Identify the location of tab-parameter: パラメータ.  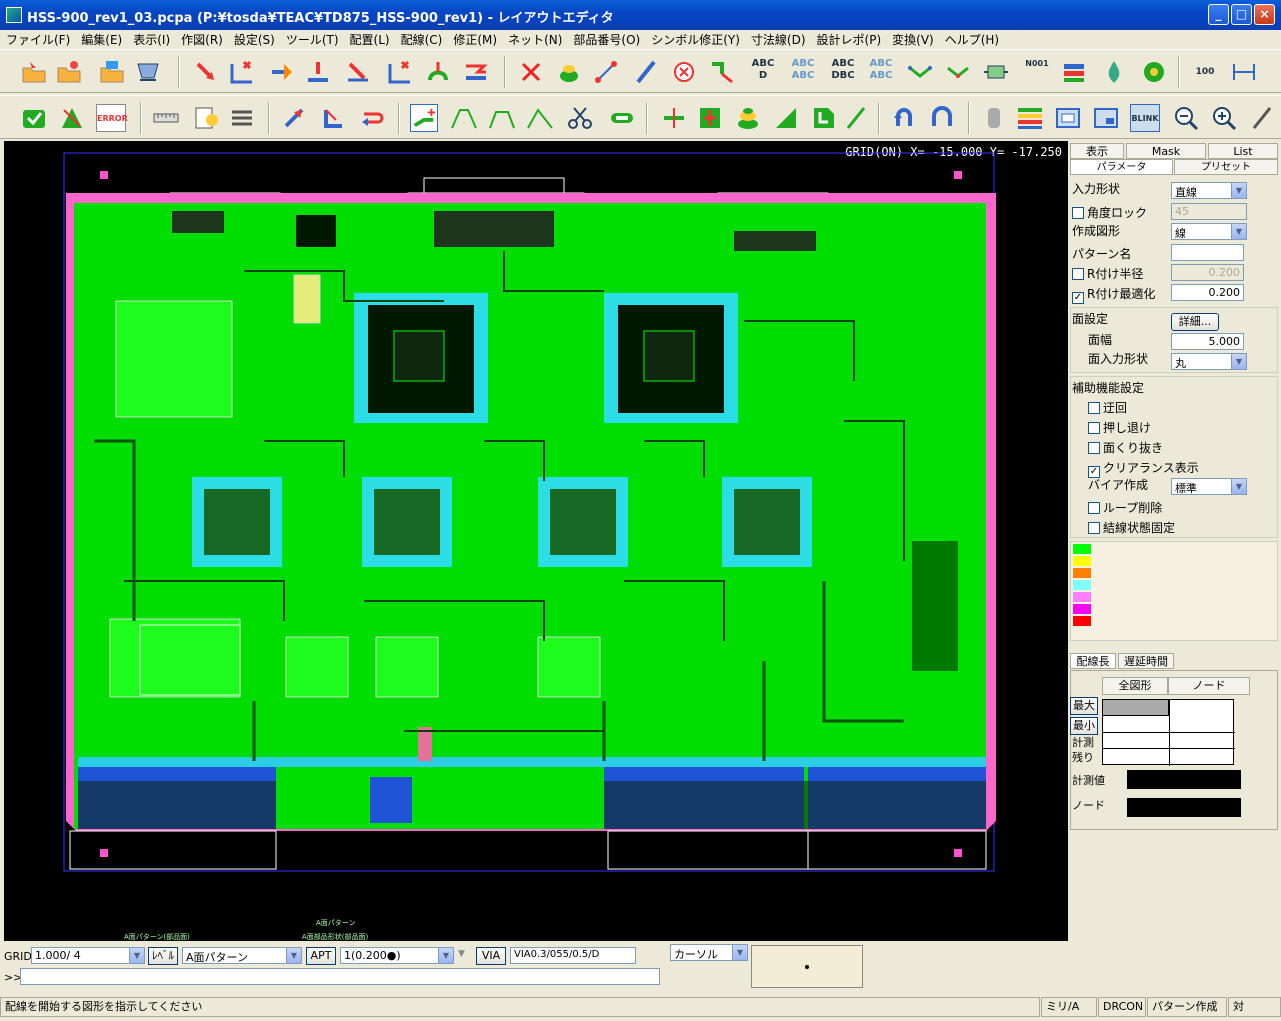
(1121, 167).